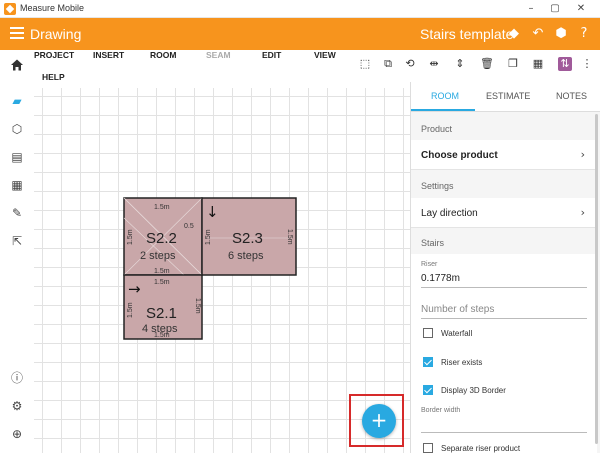  What do you see at coordinates (54, 55) in the screenshot?
I see `menu-project: PROJECT` at bounding box center [54, 55].